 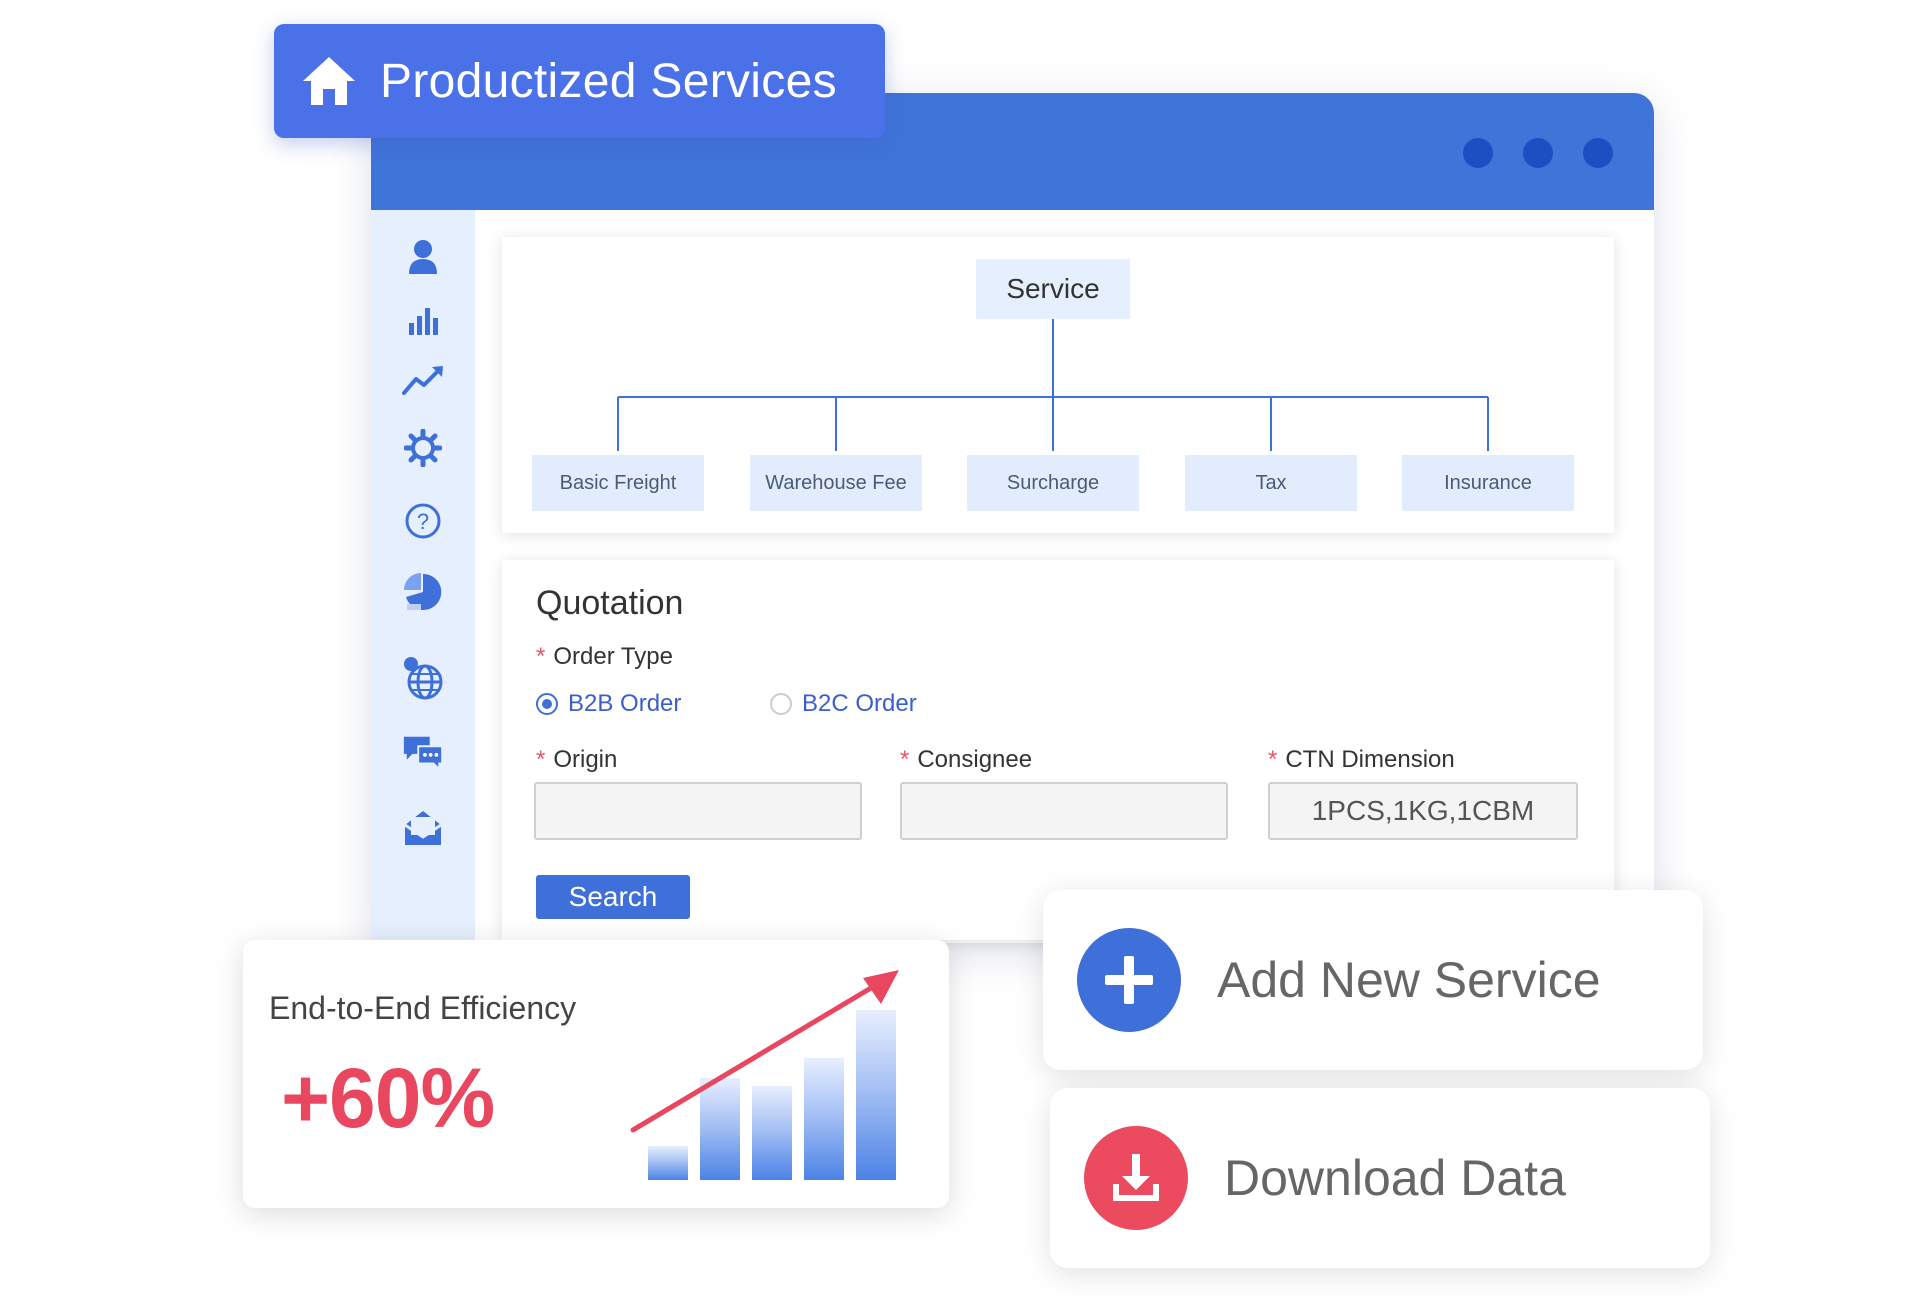 I want to click on quotation-title: Quotation, so click(x=610, y=603).